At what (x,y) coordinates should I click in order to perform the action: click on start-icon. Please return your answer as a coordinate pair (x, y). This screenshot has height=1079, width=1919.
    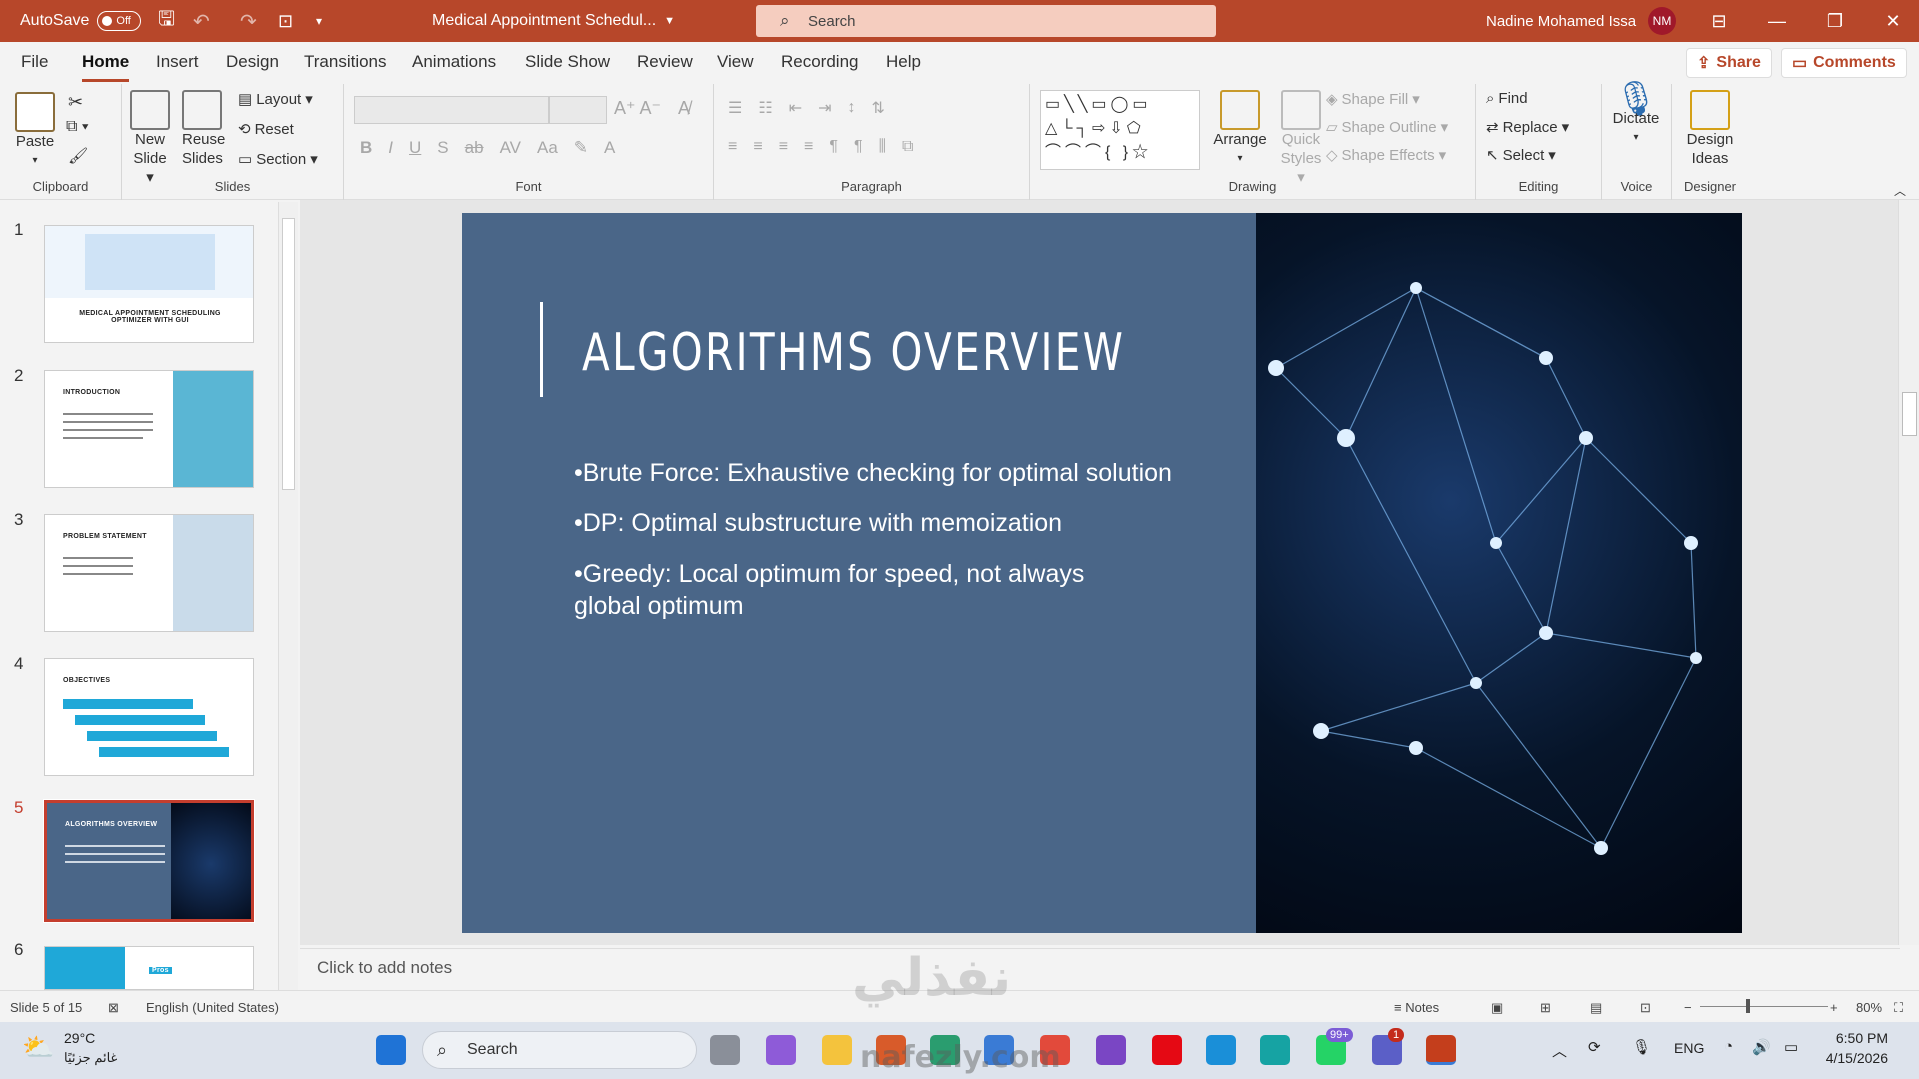
    Looking at the image, I should click on (391, 1050).